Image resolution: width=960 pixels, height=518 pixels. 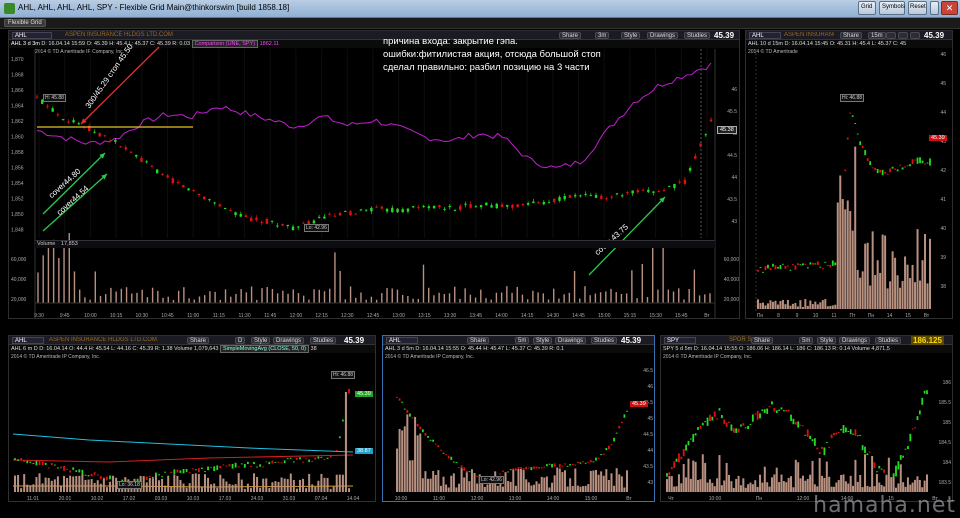 I want to click on y-tick: 185, so click(x=947, y=423).